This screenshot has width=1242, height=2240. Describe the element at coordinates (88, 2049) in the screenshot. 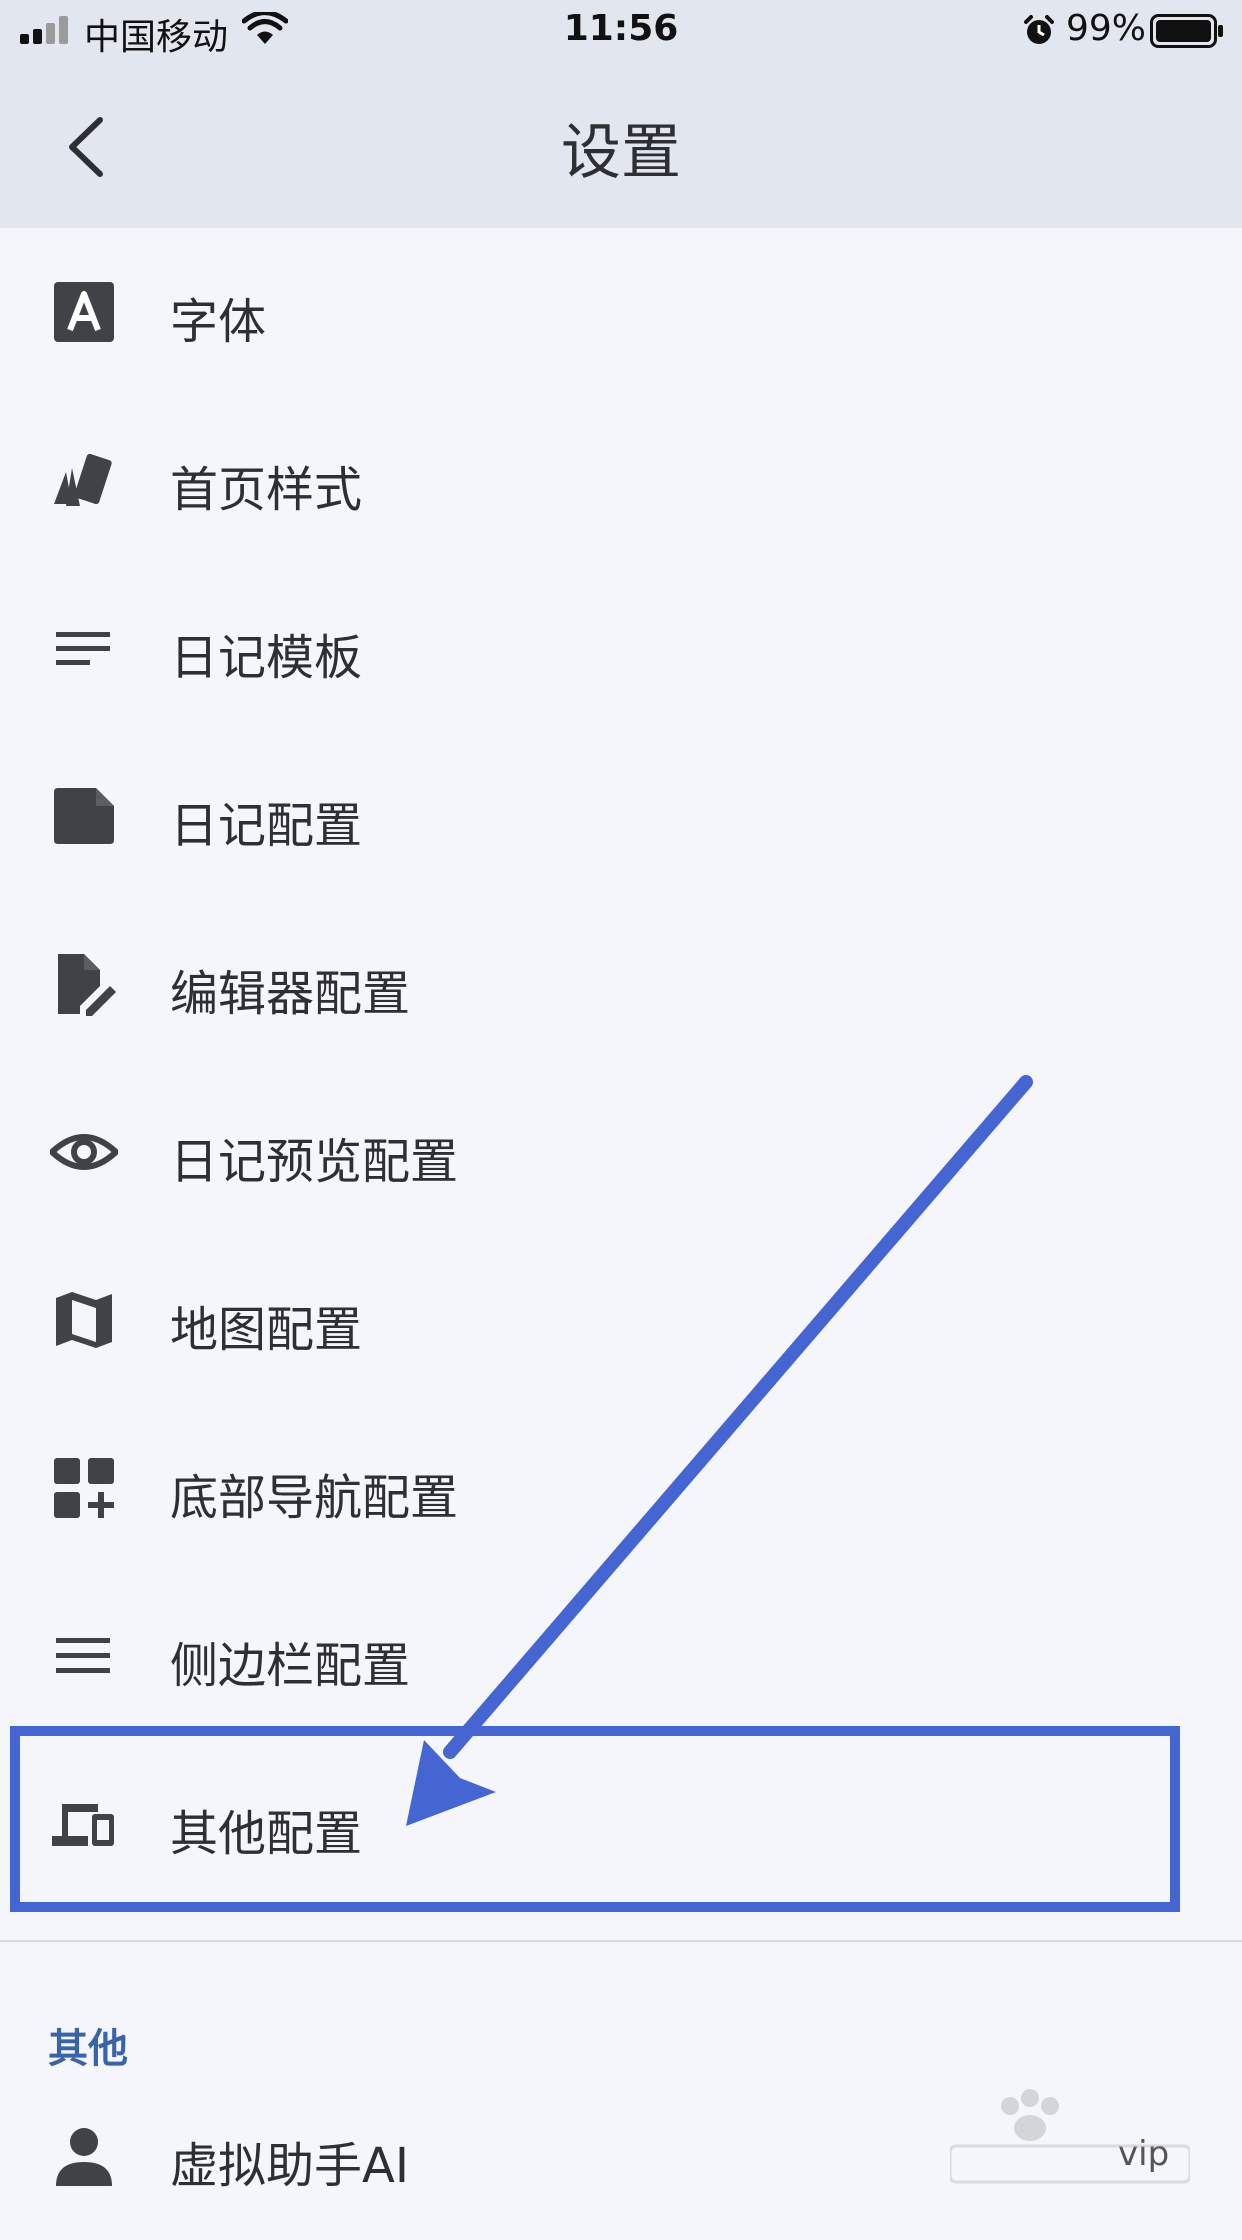

I see `section-header-other: 其他` at that location.